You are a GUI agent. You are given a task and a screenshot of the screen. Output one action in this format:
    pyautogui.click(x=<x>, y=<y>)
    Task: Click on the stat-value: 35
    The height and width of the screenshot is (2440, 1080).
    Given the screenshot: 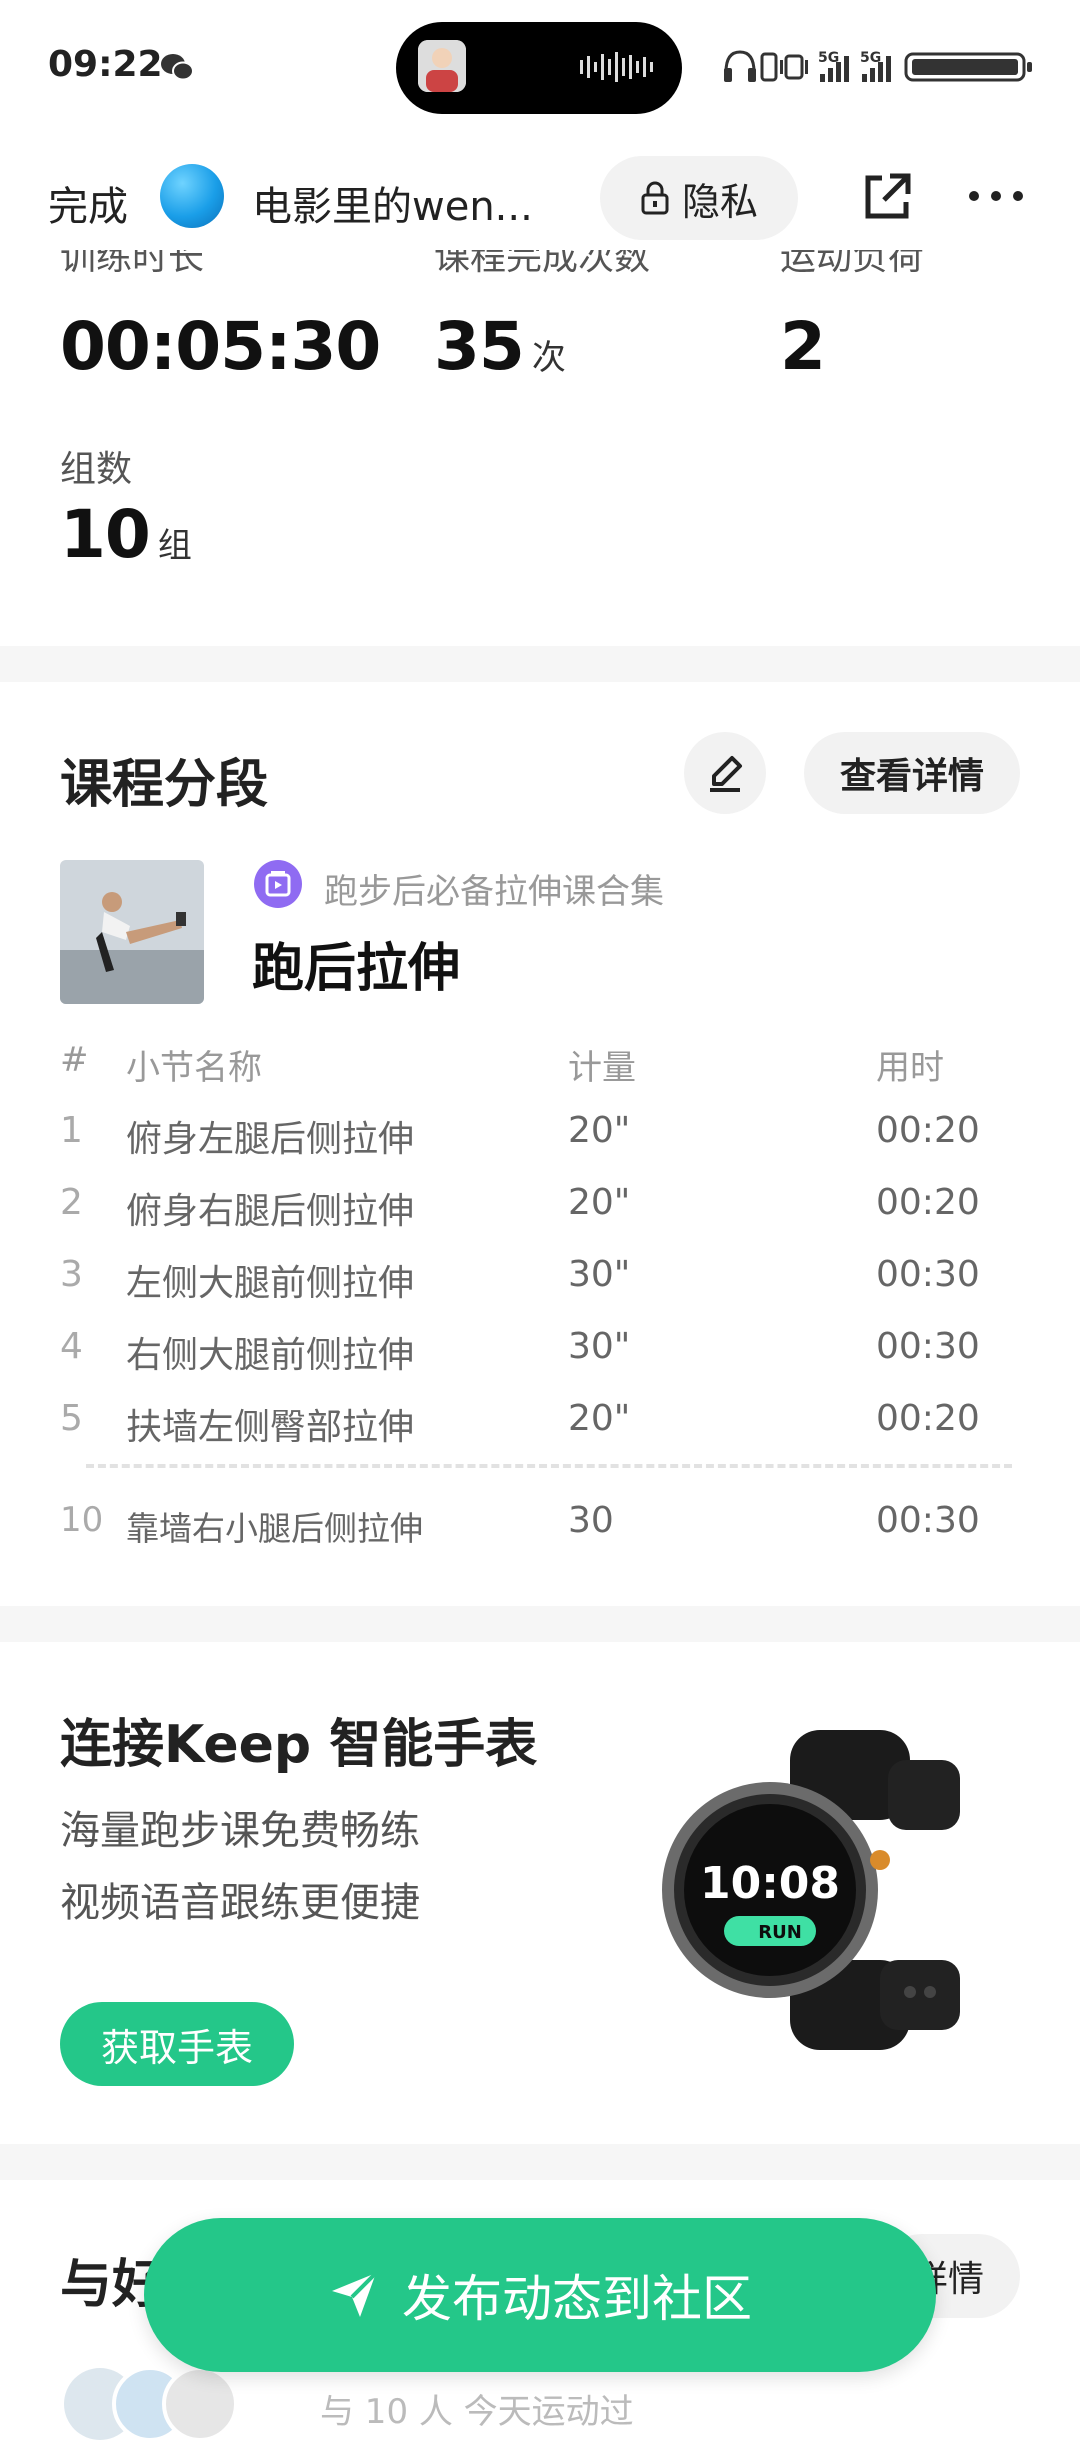 What is the action you would take?
    pyautogui.click(x=479, y=346)
    